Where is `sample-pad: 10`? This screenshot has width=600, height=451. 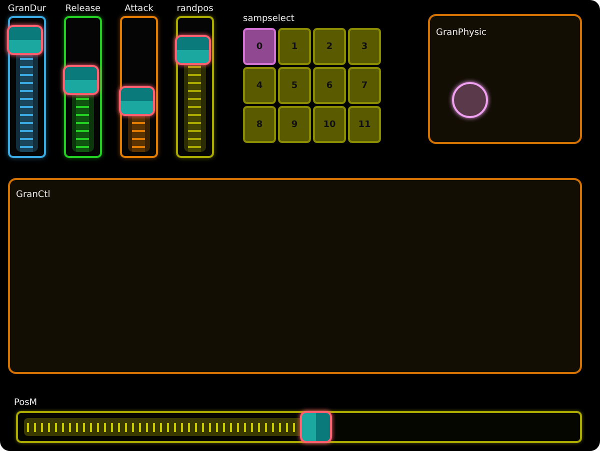
sample-pad: 10 is located at coordinates (329, 124).